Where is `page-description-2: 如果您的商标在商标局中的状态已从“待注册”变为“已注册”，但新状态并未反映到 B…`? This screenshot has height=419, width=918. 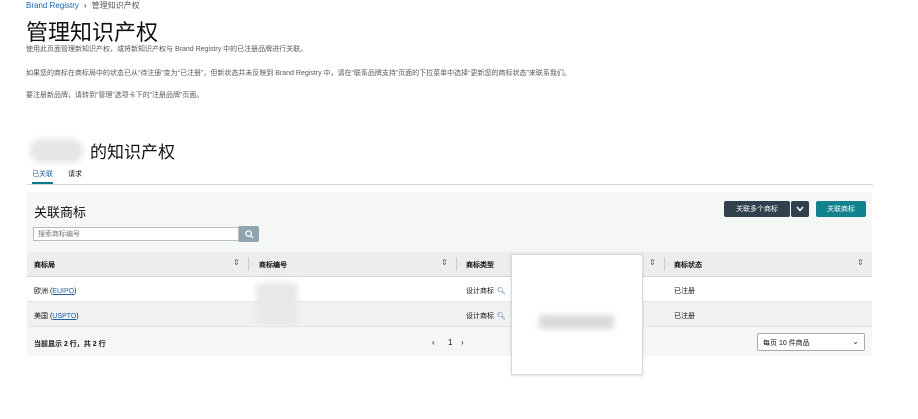 page-description-2: 如果您的商标在商标局中的状态已从“待注册”变为“已注册”，但新状态并未反映到 B… is located at coordinates (298, 73).